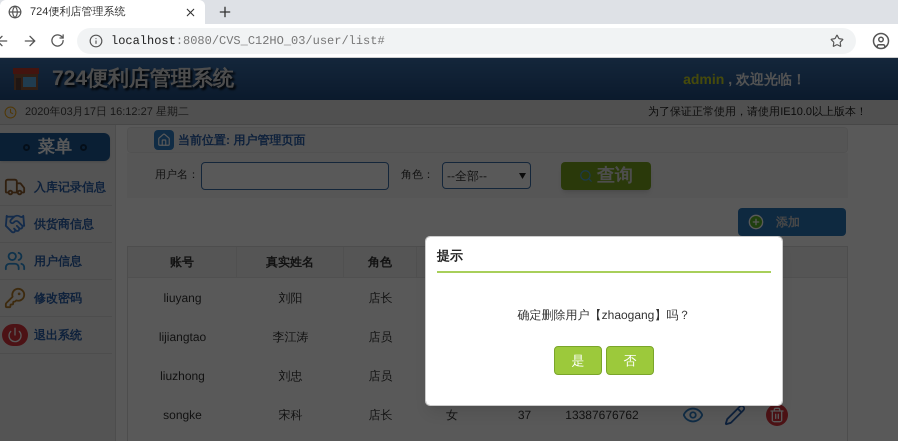 This screenshot has width=898, height=441. I want to click on date-time: 2020年03月17日 16:12:27 星期二, so click(107, 112).